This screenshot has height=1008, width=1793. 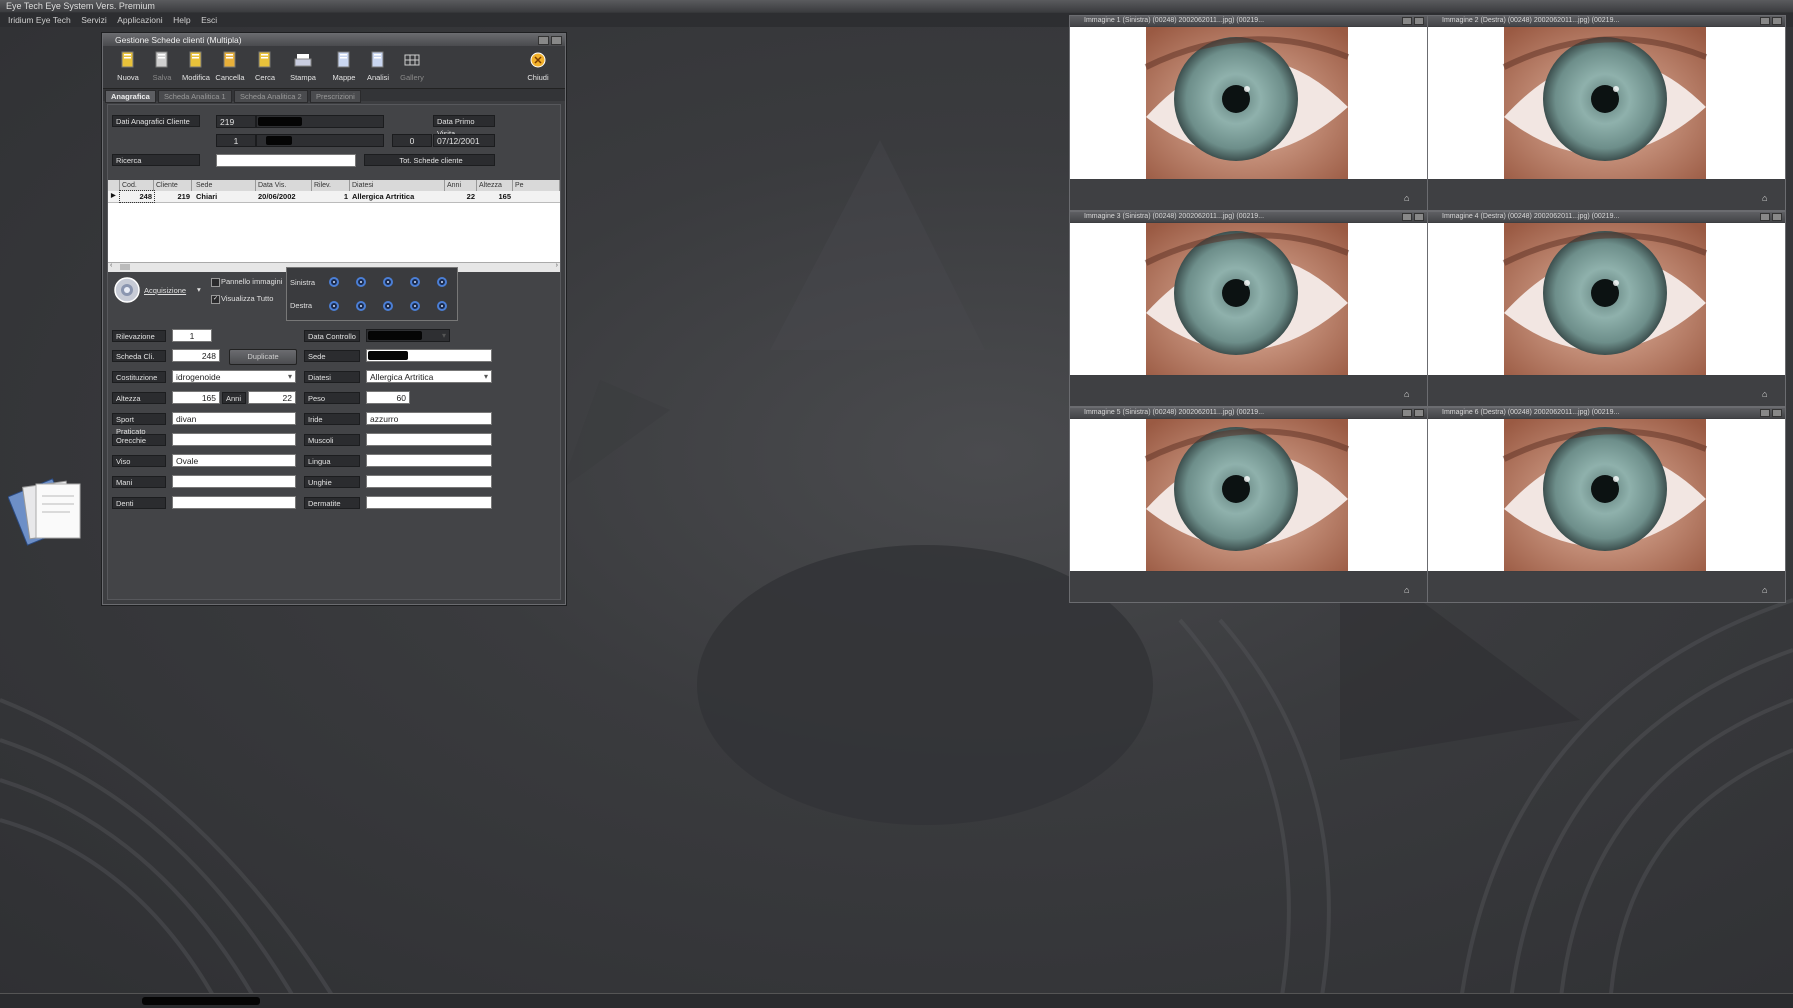 What do you see at coordinates (335, 96) in the screenshot?
I see `tab-prescrizioni: Prescrizioni` at bounding box center [335, 96].